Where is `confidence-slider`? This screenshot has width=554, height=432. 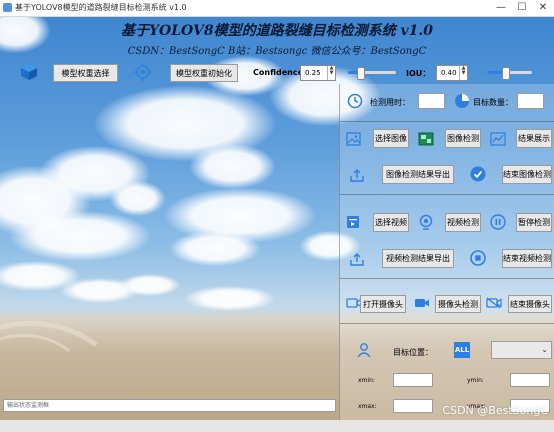
confidence-slider is located at coordinates (372, 73).